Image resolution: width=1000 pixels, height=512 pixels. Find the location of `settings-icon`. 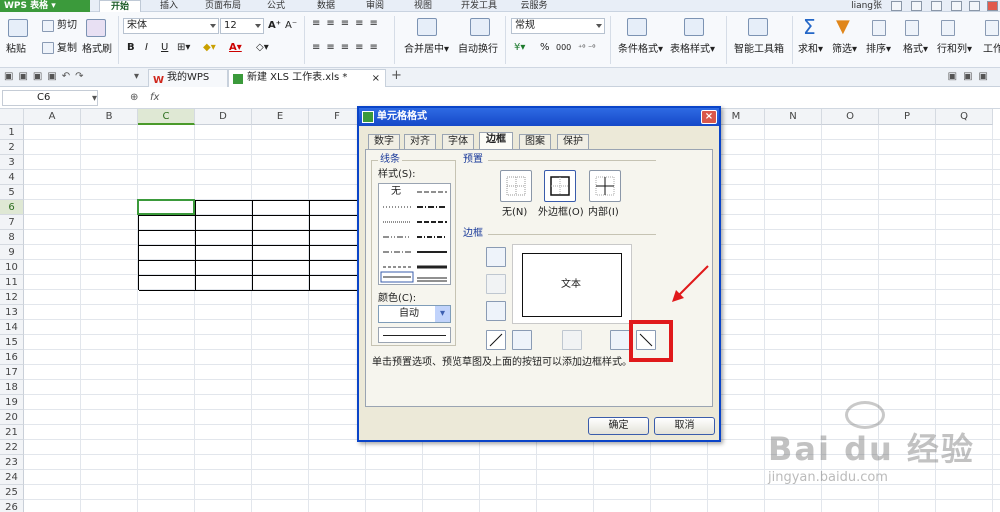

settings-icon is located at coordinates (936, 6).